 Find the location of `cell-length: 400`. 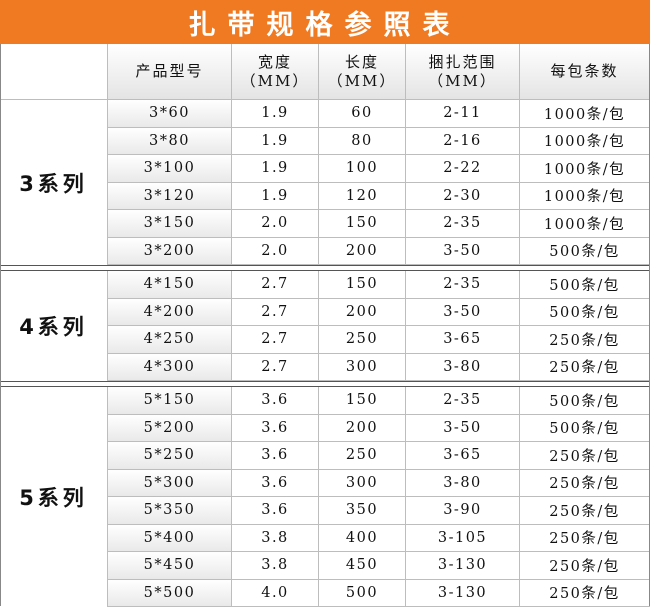

cell-length: 400 is located at coordinates (362, 539).